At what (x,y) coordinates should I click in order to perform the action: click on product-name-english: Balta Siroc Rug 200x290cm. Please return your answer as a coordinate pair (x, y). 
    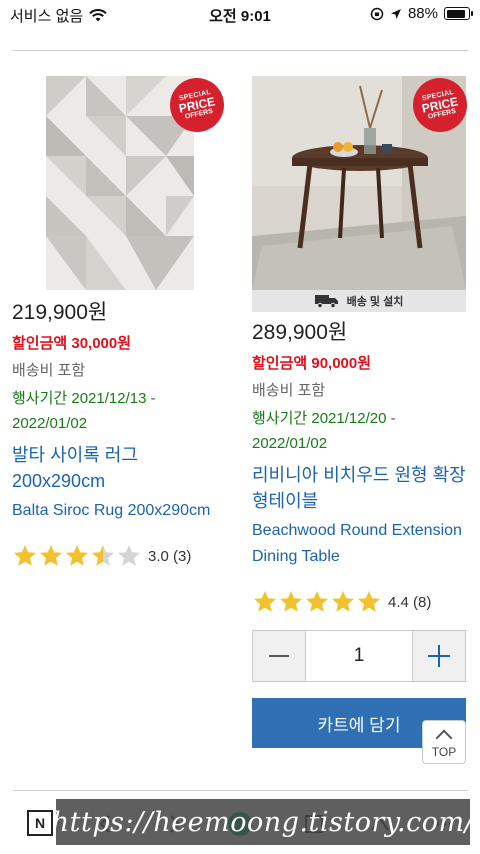
    Looking at the image, I should click on (120, 511).